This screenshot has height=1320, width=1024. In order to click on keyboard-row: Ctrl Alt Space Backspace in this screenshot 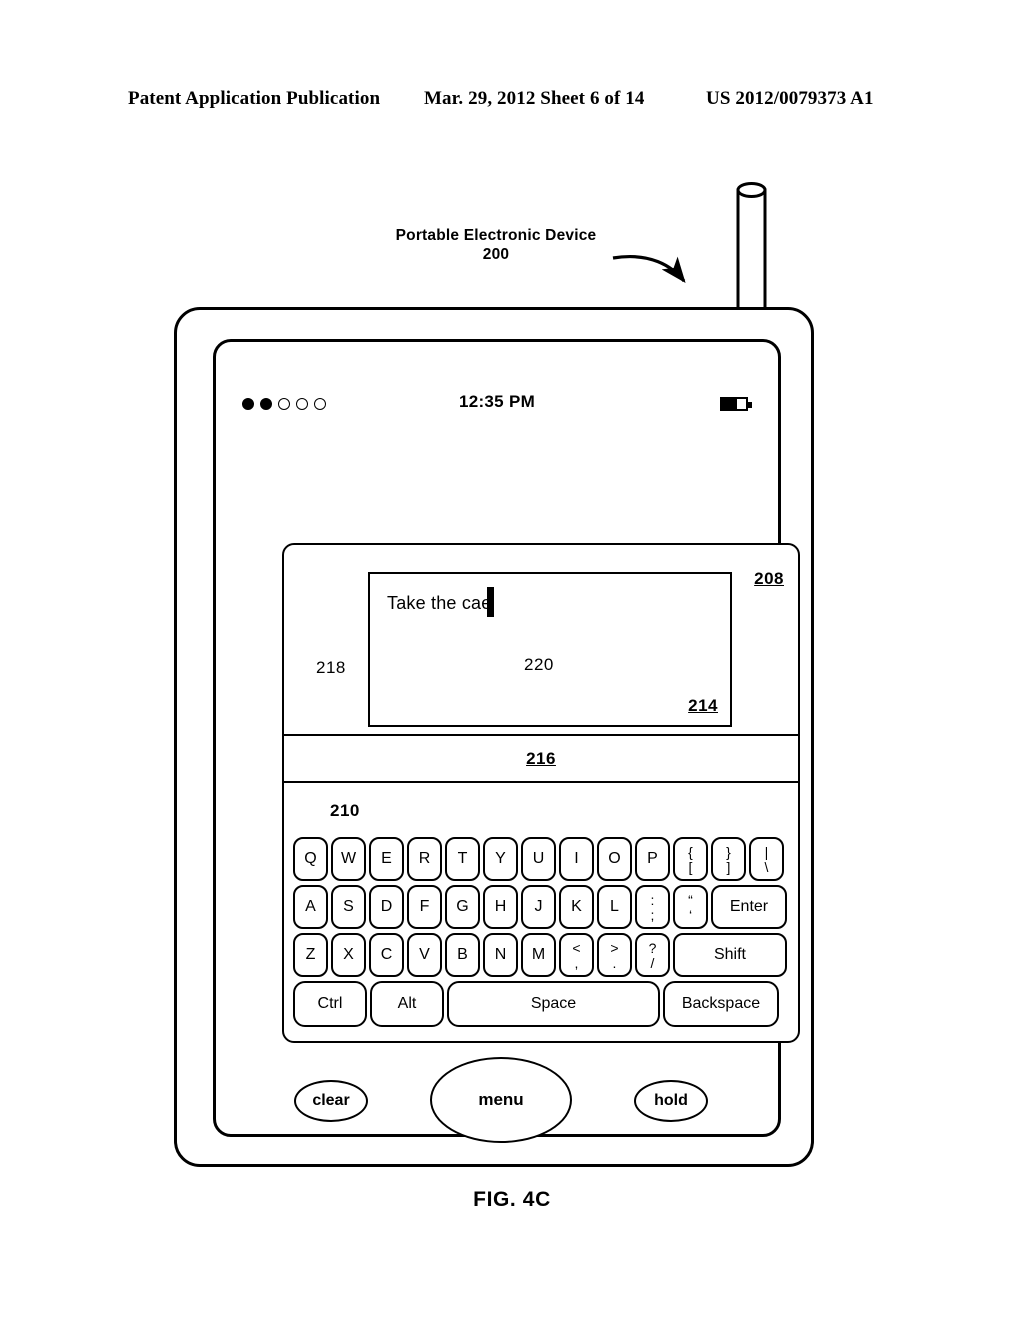, I will do `click(543, 1004)`.